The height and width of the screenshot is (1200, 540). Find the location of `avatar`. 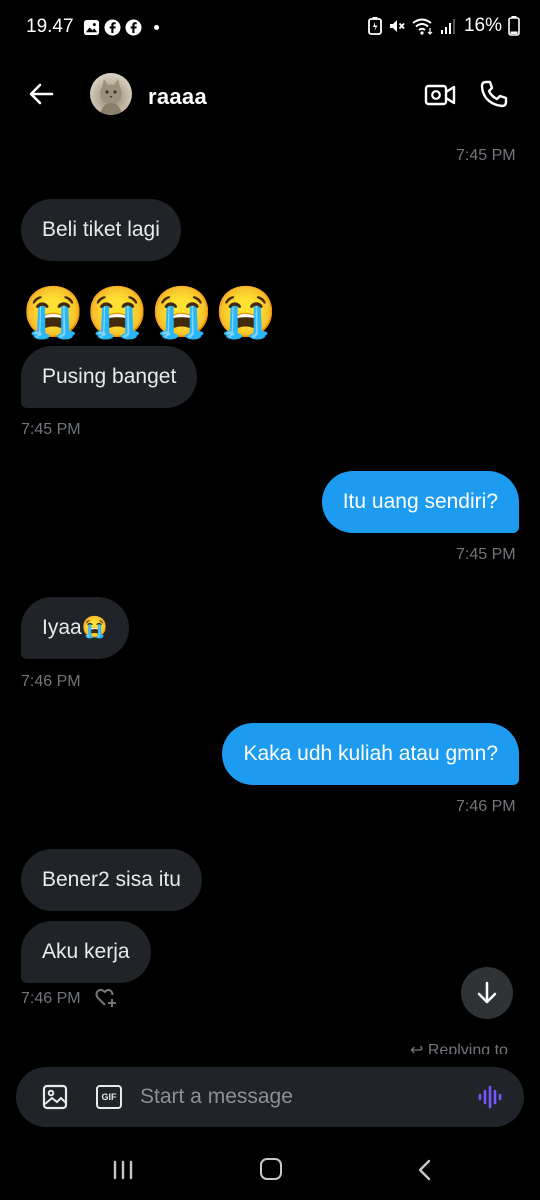

avatar is located at coordinates (111, 94).